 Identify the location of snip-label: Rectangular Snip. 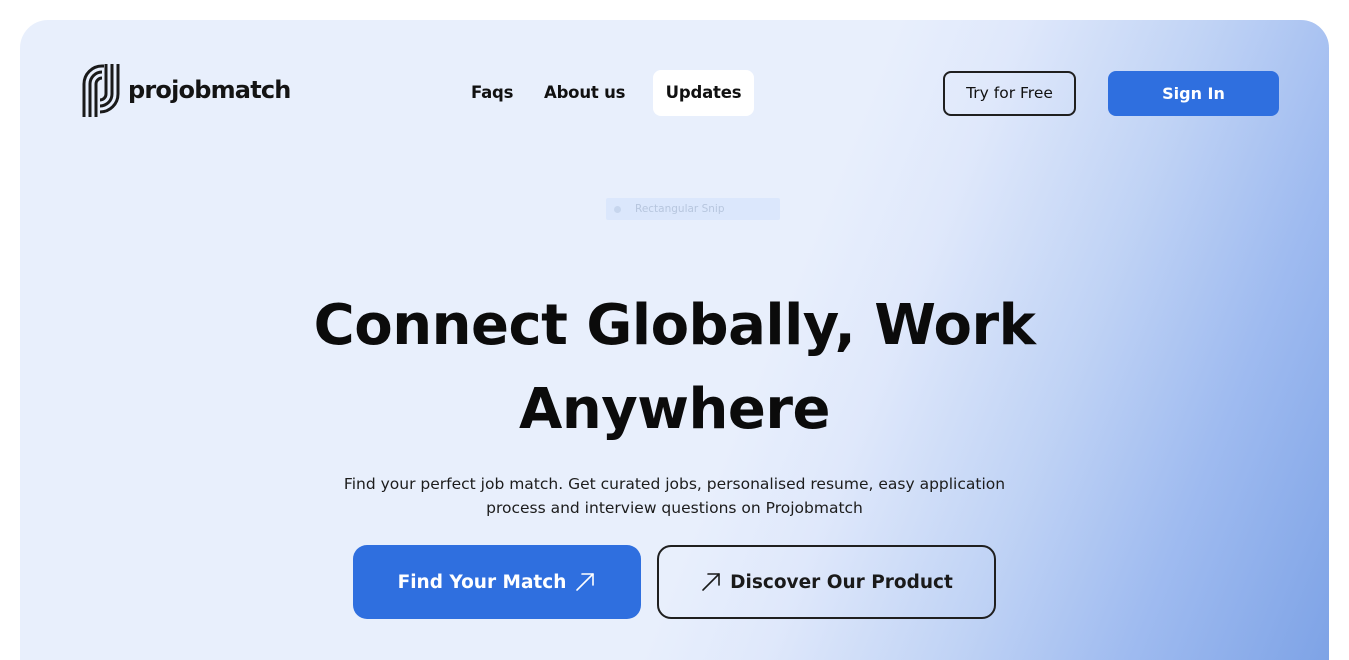
(680, 209).